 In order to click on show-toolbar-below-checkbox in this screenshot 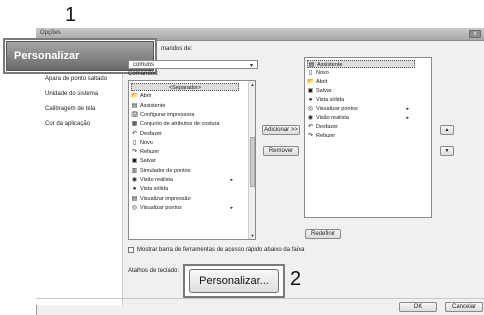, I will do `click(131, 250)`.